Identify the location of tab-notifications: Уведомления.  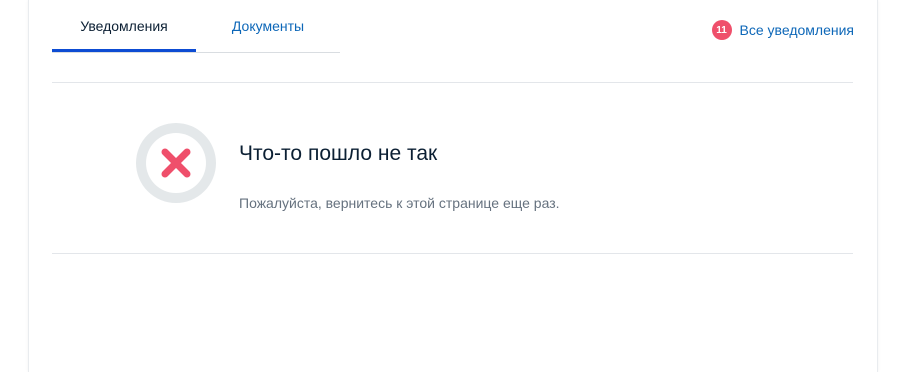
(124, 26).